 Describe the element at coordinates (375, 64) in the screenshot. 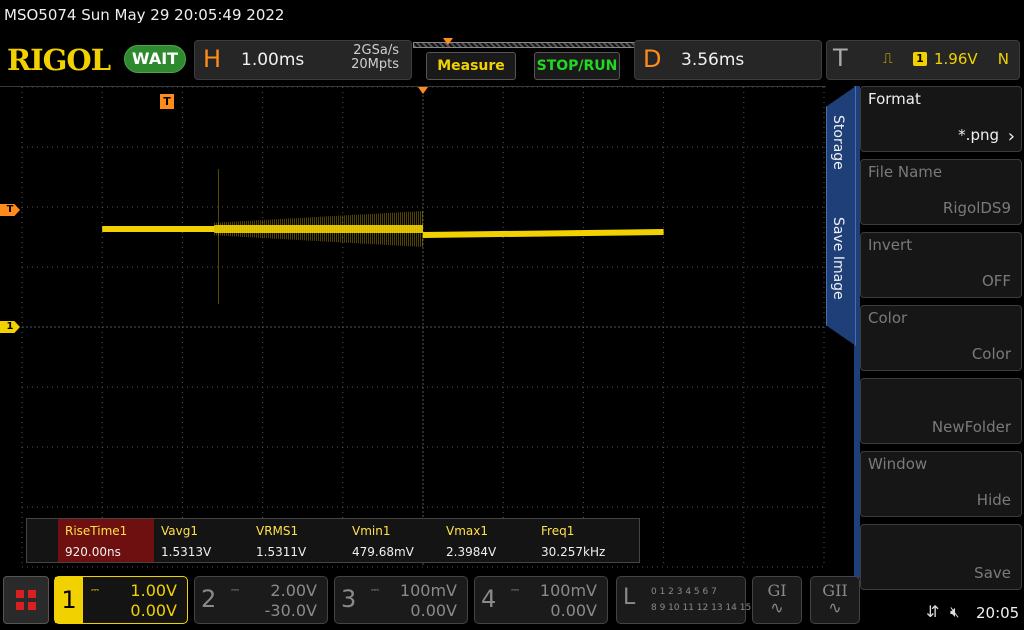

I see `memory-depth: 20Mpts` at that location.